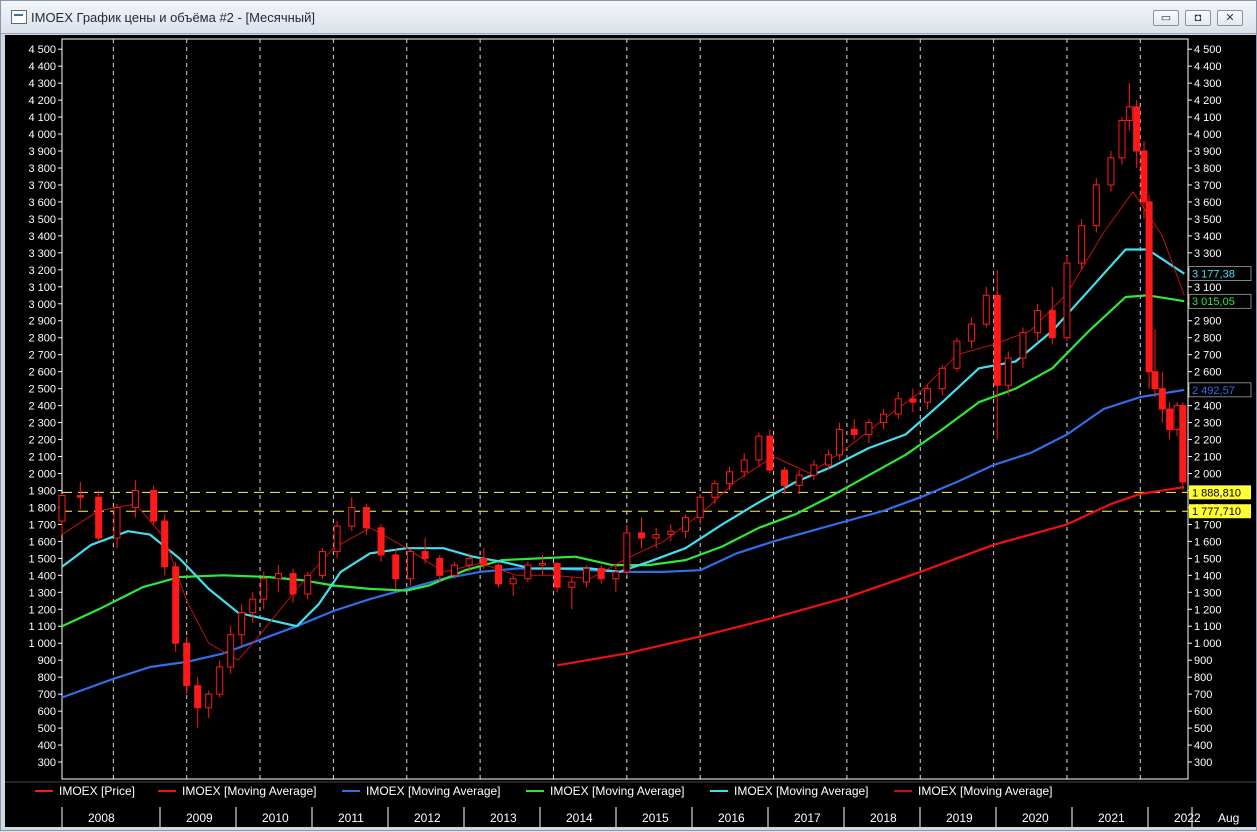 The height and width of the screenshot is (832, 1257). Describe the element at coordinates (1208, 152) in the screenshot. I see `y-tick-label-right: 3 900` at that location.